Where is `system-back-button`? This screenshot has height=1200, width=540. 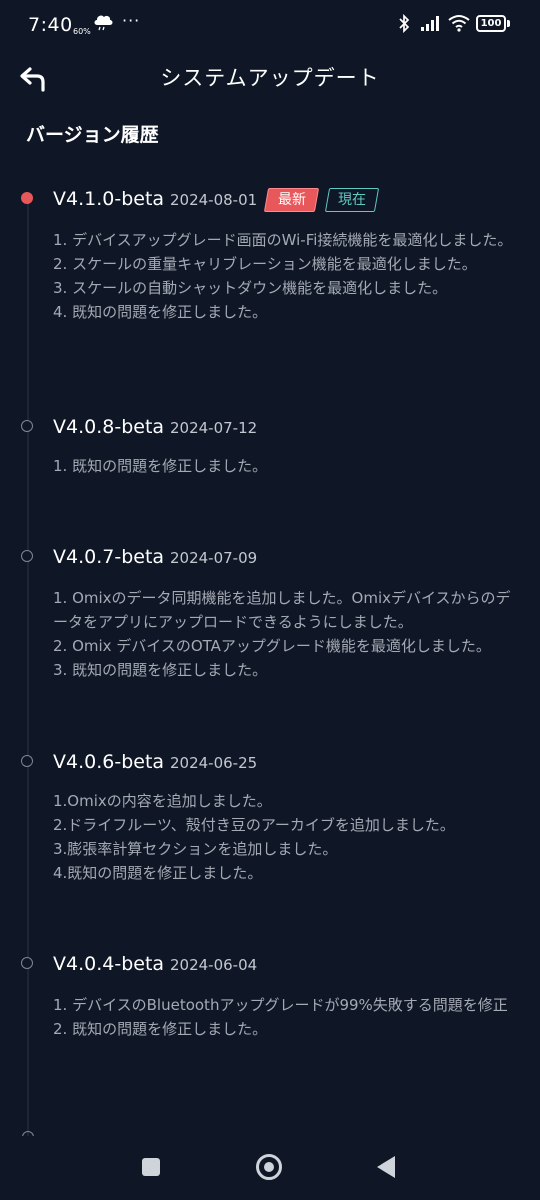
system-back-button is located at coordinates (386, 1167).